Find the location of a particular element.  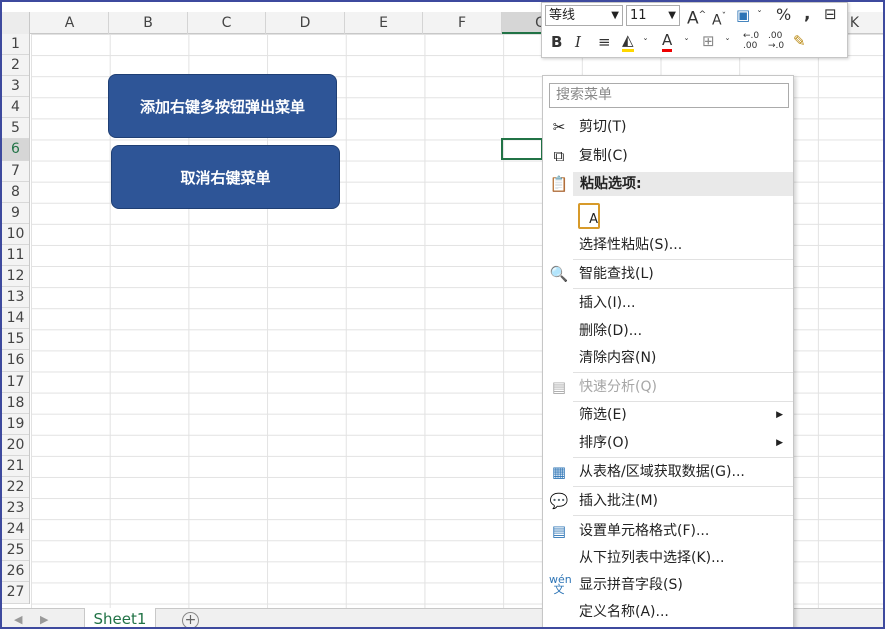

row-header: 8 is located at coordinates (15, 192).